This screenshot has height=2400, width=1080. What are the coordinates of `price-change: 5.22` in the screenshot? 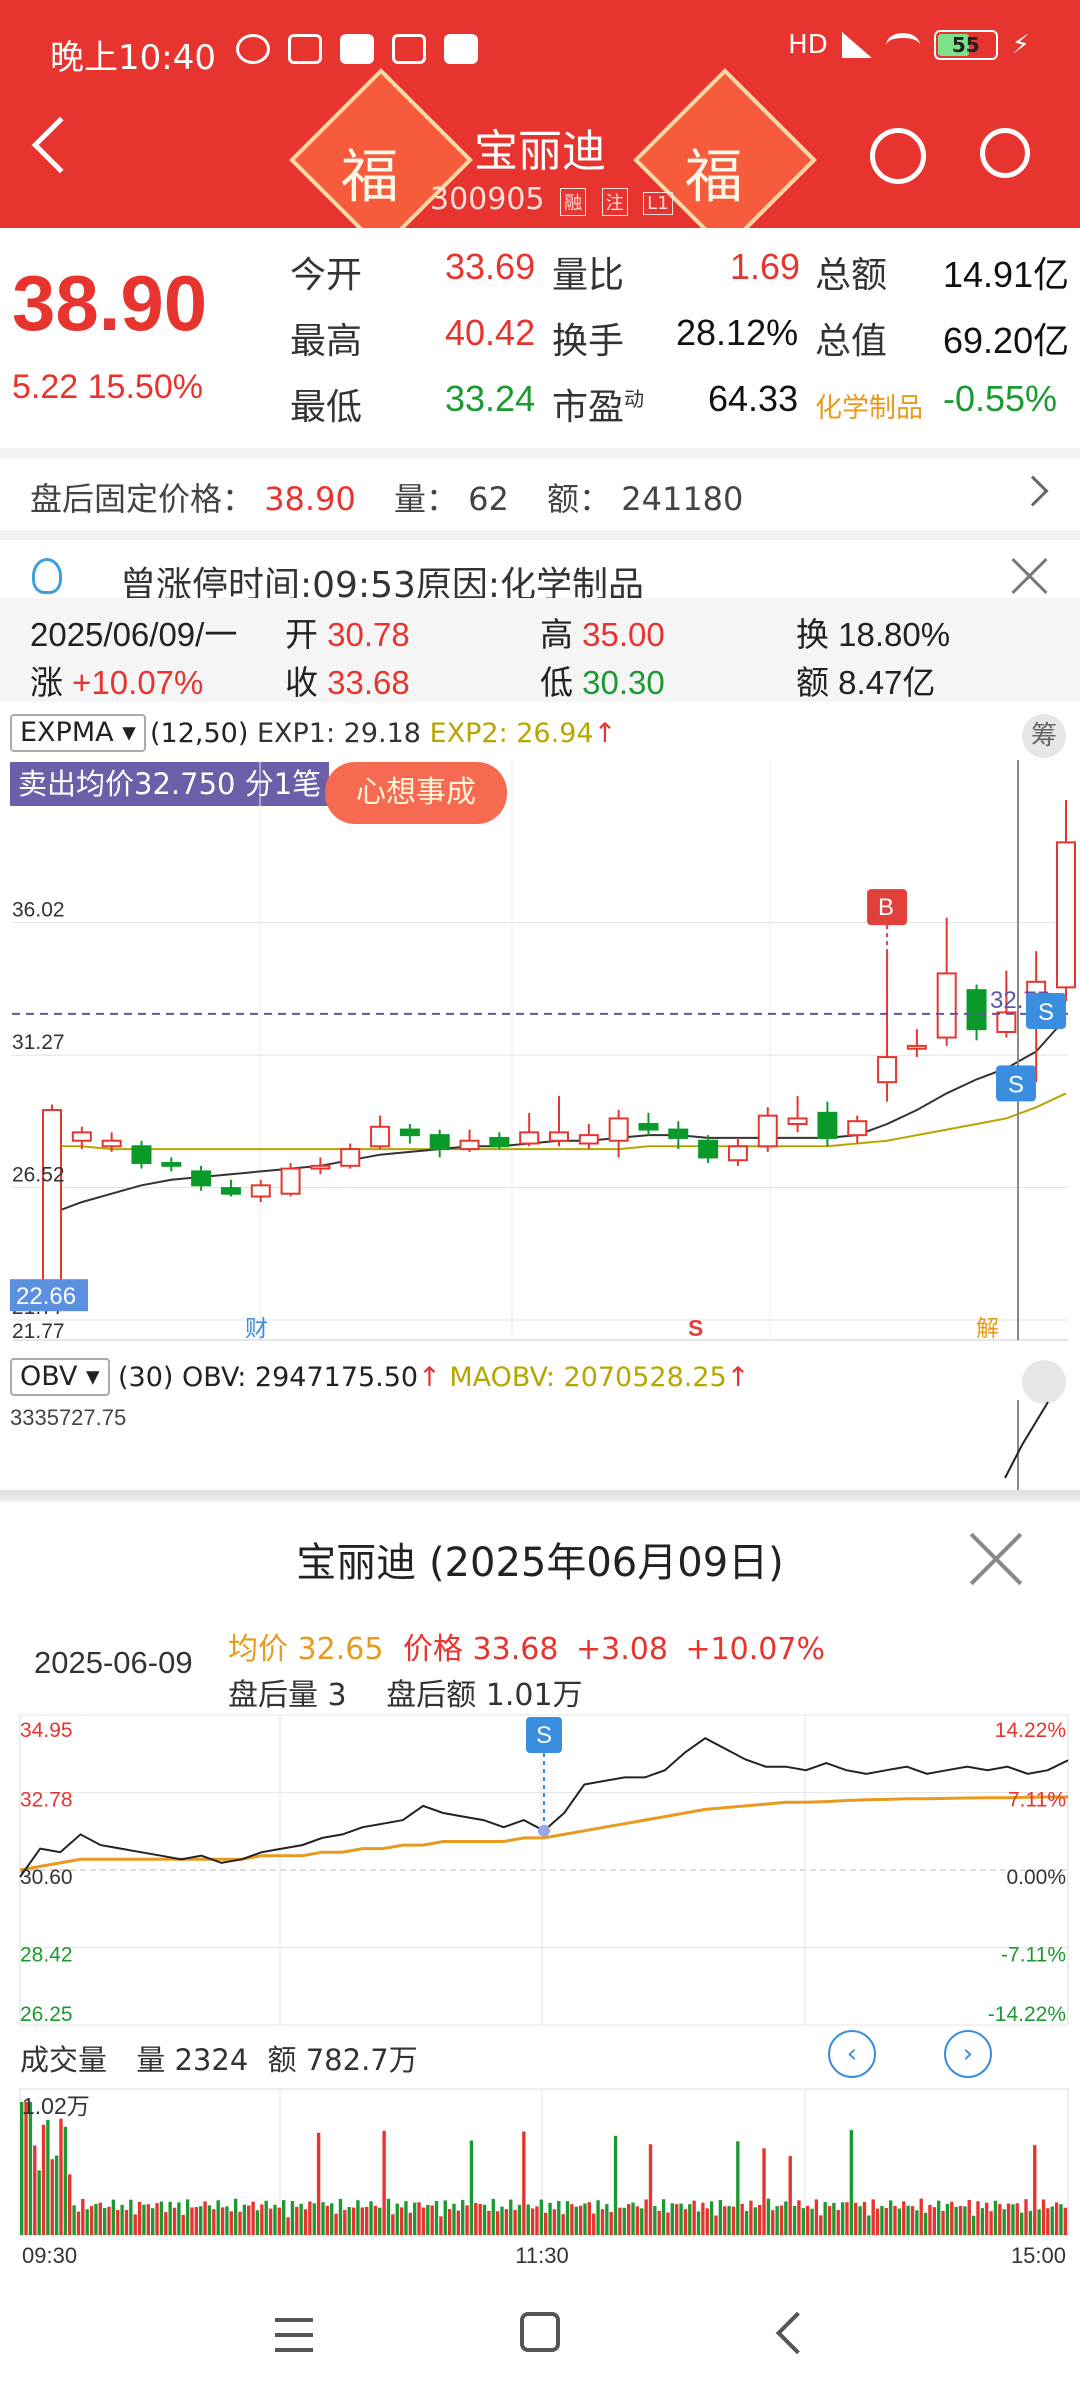 It's located at (45, 387).